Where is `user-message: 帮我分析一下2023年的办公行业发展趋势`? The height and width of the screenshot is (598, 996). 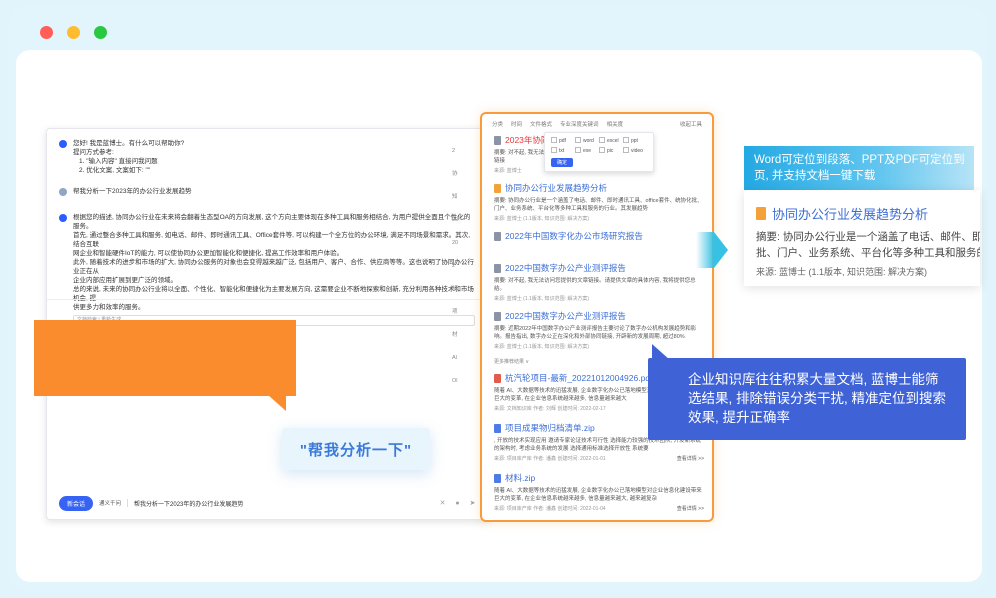 user-message: 帮我分析一下2023年的办公行业发展趋势 is located at coordinates (125, 191).